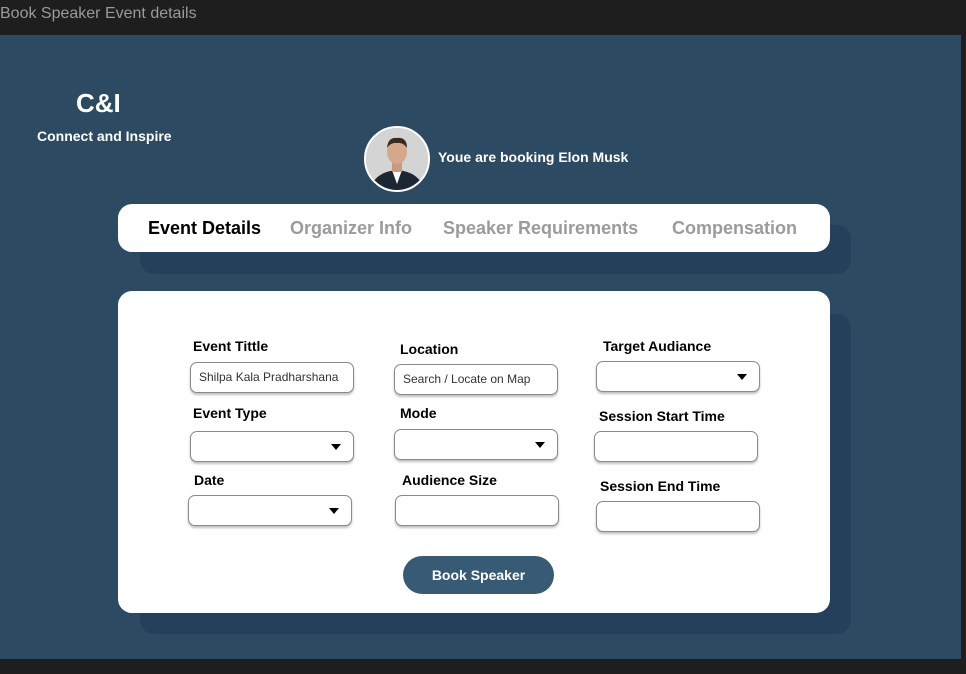 The image size is (966, 674). Describe the element at coordinates (272, 377) in the screenshot. I see `event-title-input: Shilpa Kala Pradharshana` at that location.